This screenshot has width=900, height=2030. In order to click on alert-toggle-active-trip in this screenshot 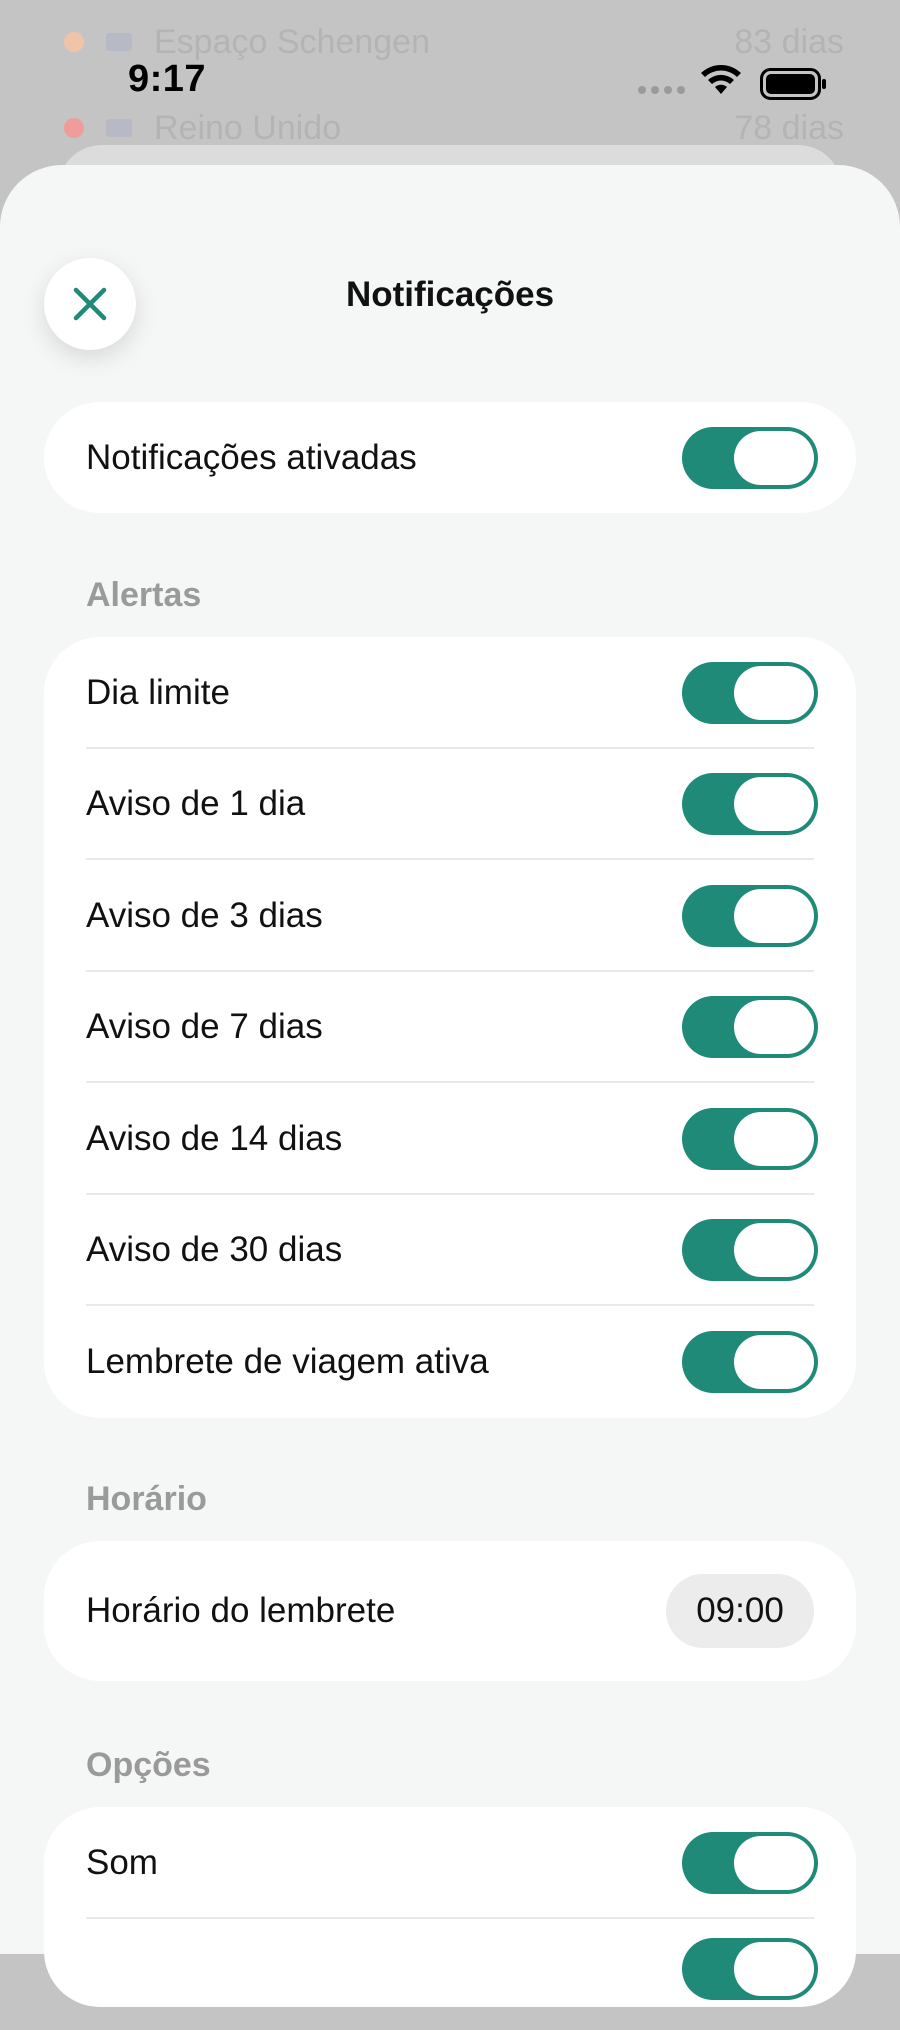, I will do `click(750, 1362)`.